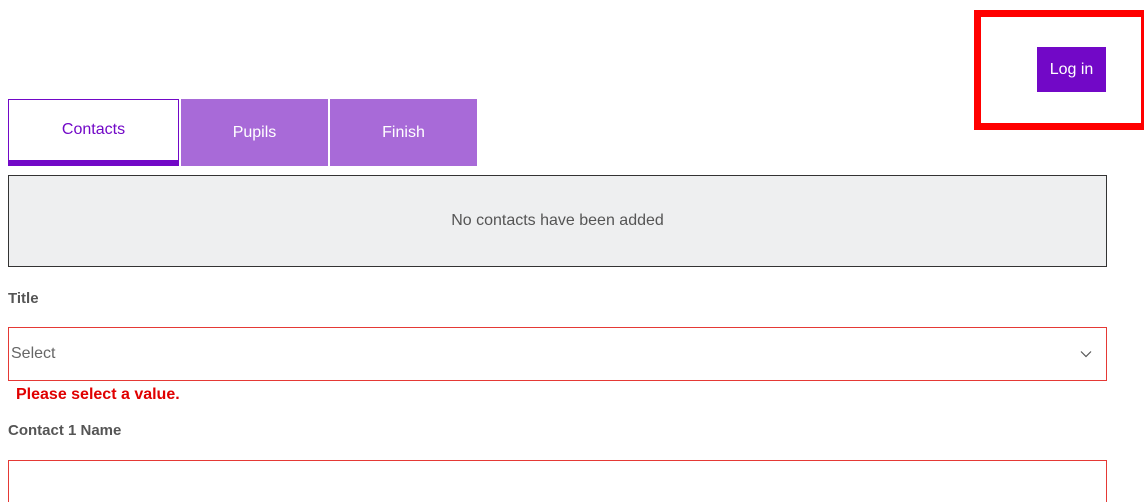 The width and height of the screenshot is (1144, 502). Describe the element at coordinates (93, 132) in the screenshot. I see `tab-contacts: Contacts` at that location.